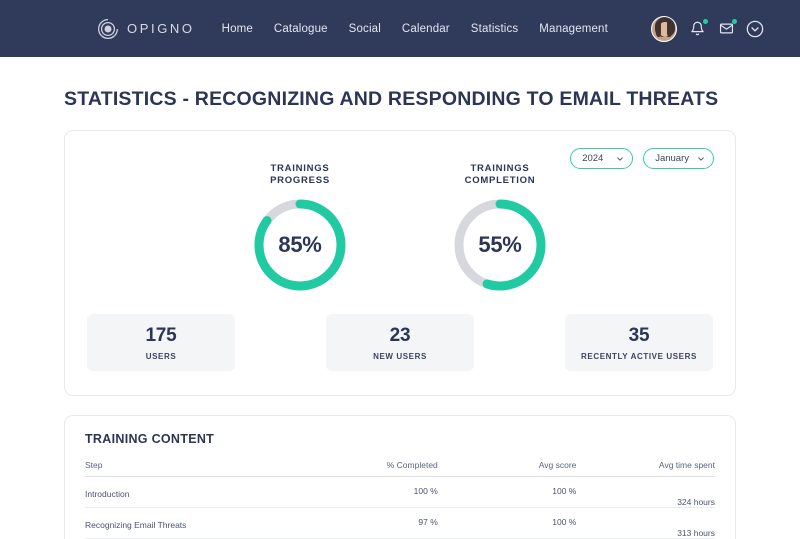 This screenshot has height=539, width=800. I want to click on notifications-button, so click(698, 28).